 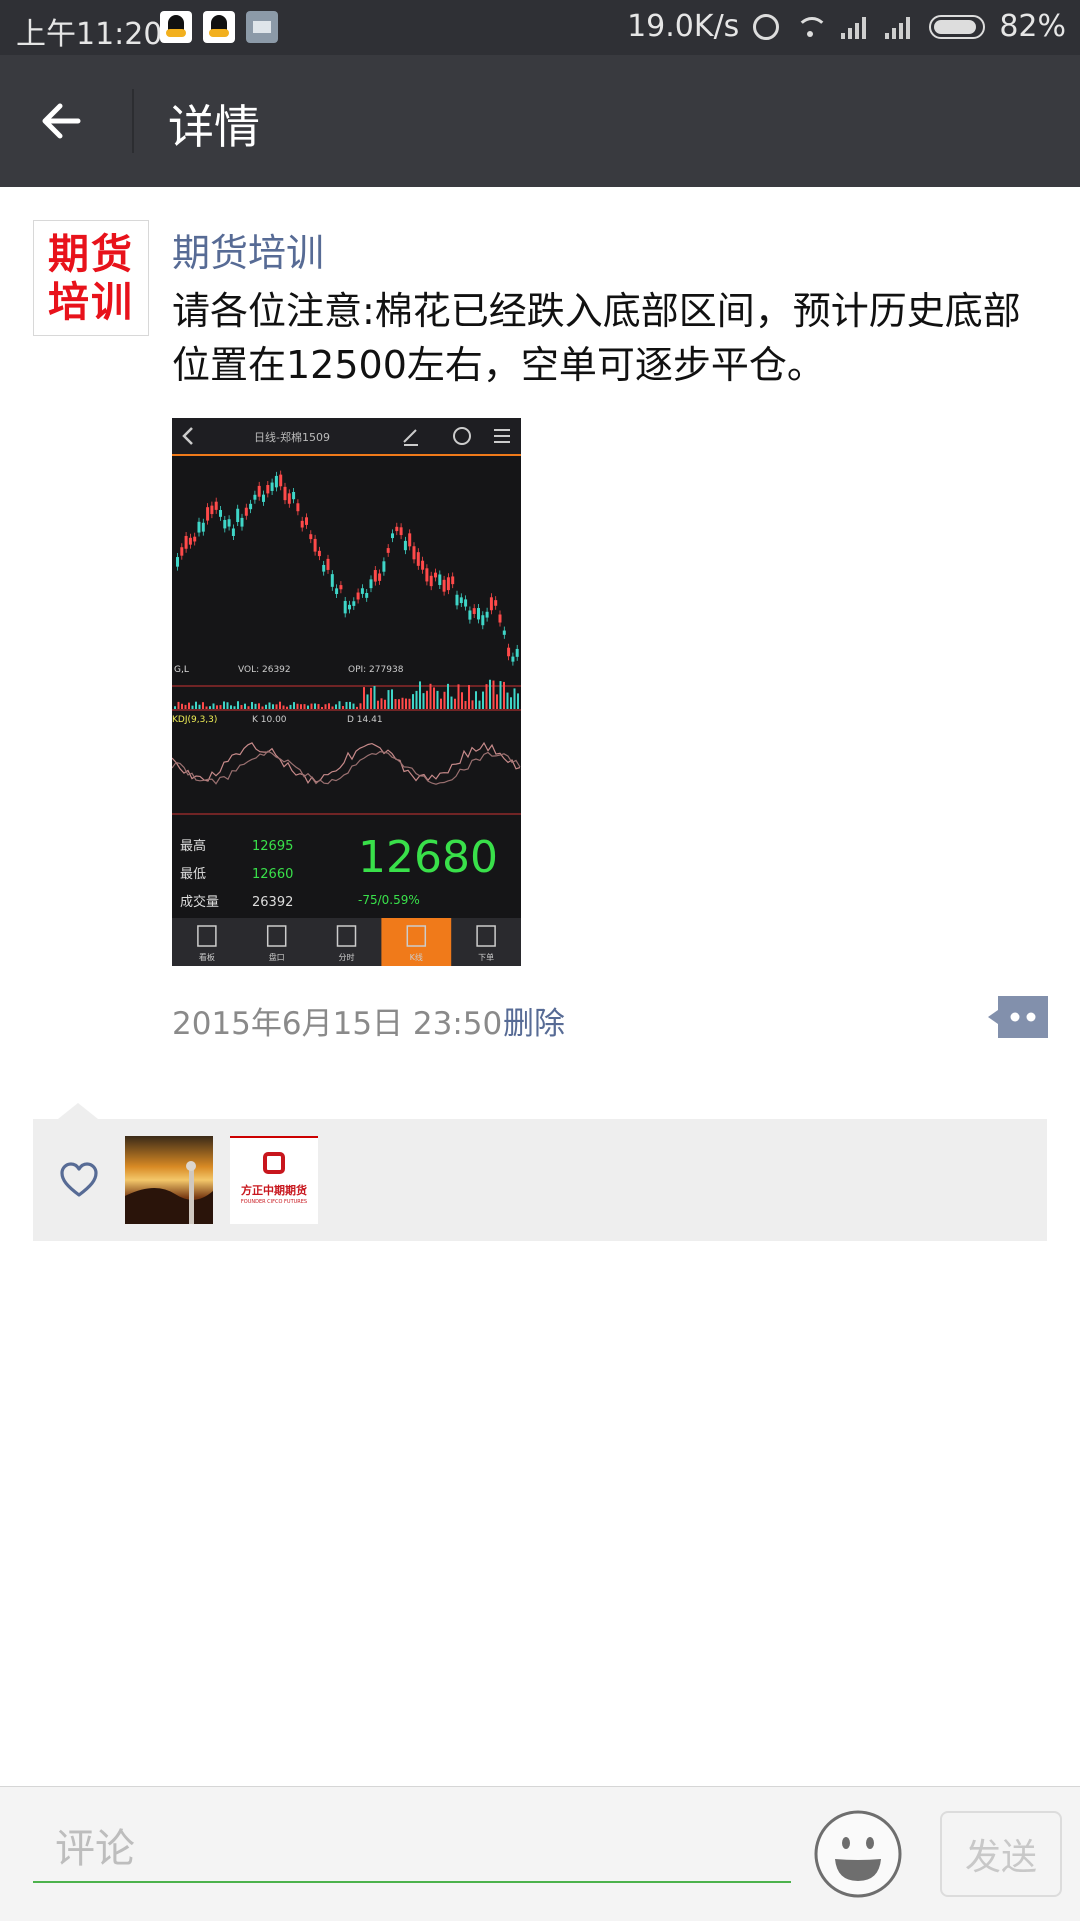 I want to click on signal-icon, so click(x=856, y=27).